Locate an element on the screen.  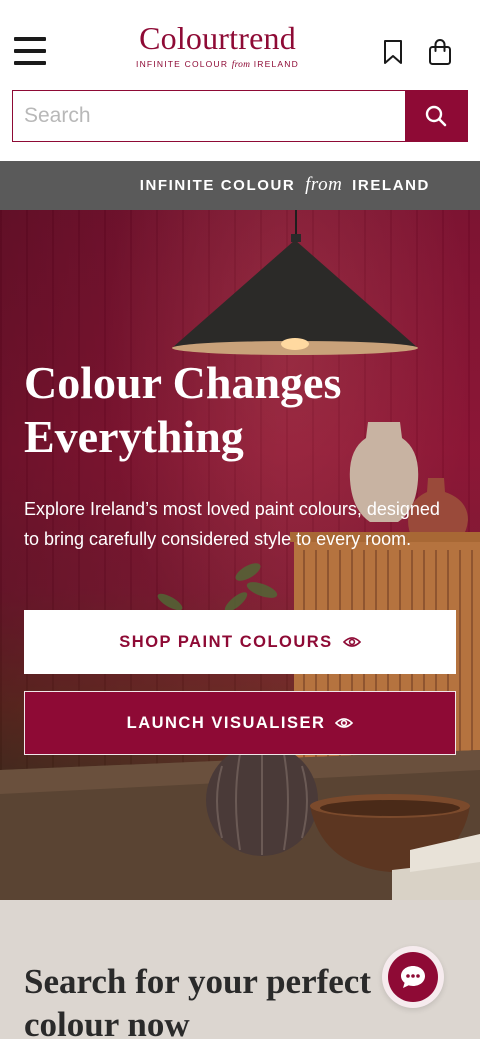
launch-visualiser-button: LAUNCH VISUALISER is located at coordinates (240, 723).